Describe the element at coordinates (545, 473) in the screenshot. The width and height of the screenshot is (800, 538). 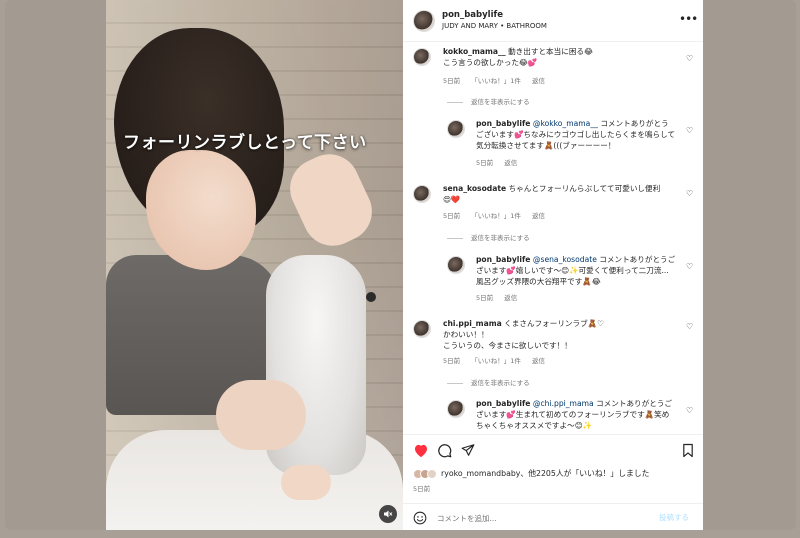
I see `liked-by-text: ryoko_momandbaby、他2205人が「いいね！」しました` at that location.